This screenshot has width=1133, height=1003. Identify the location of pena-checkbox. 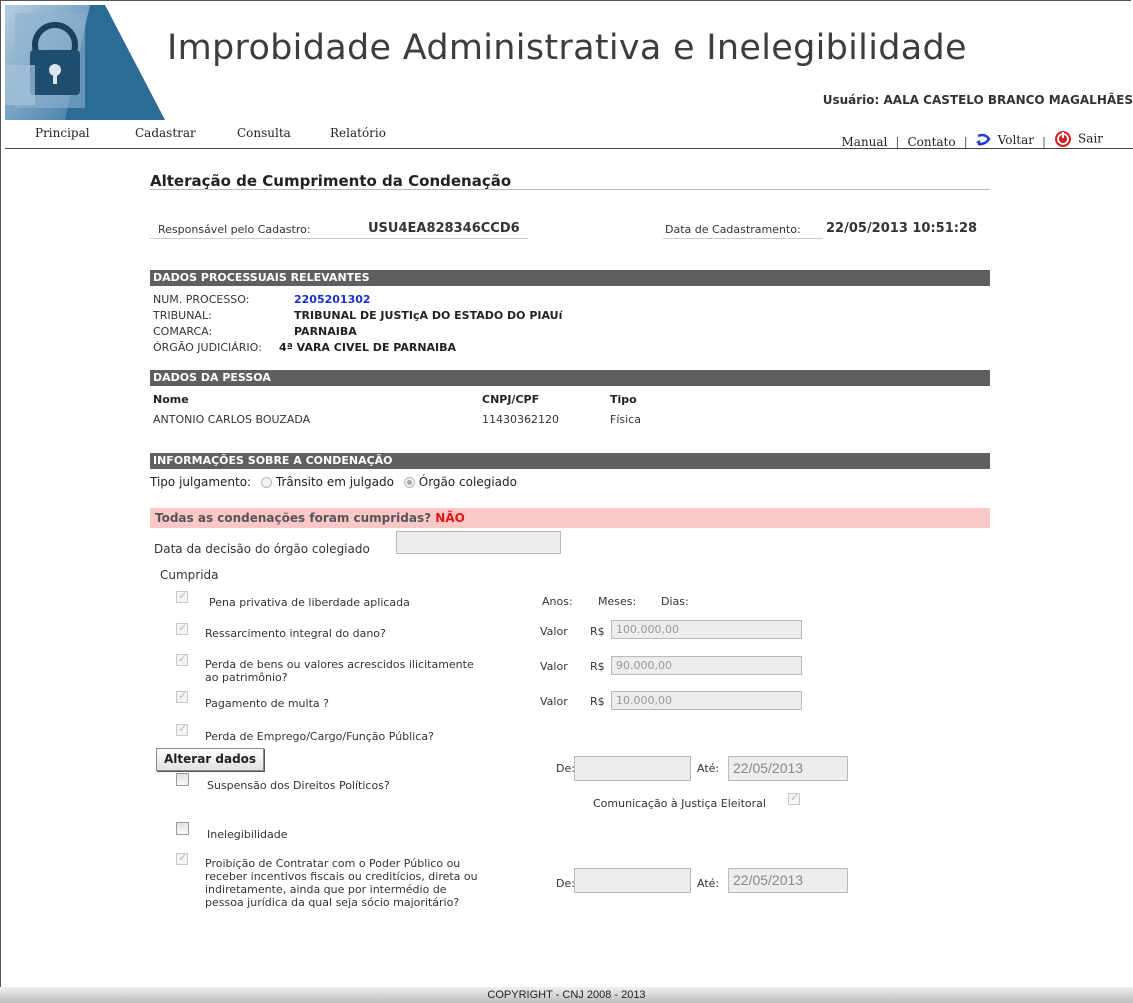
(182, 596).